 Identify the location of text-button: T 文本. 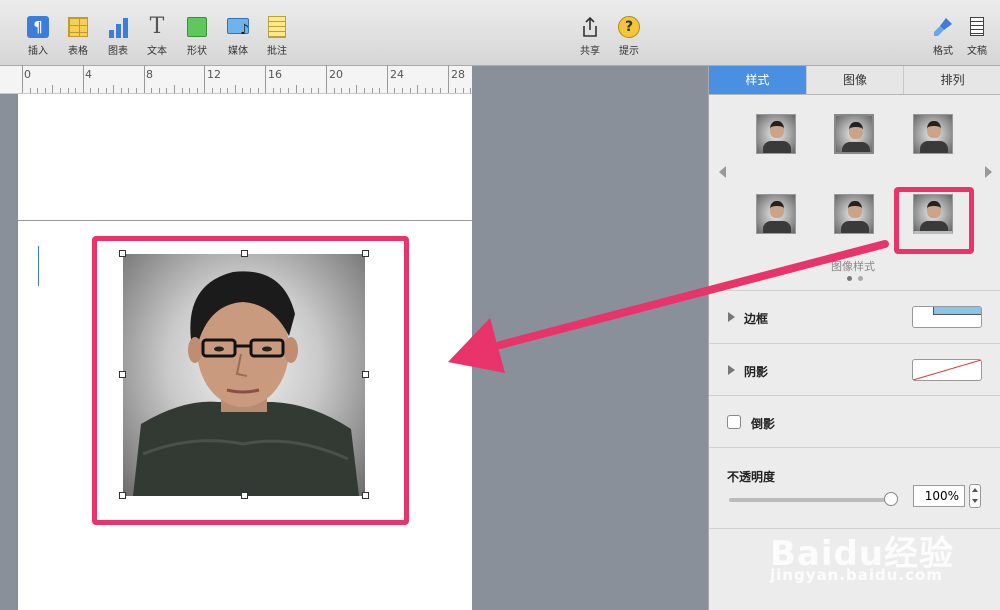
(157, 36).